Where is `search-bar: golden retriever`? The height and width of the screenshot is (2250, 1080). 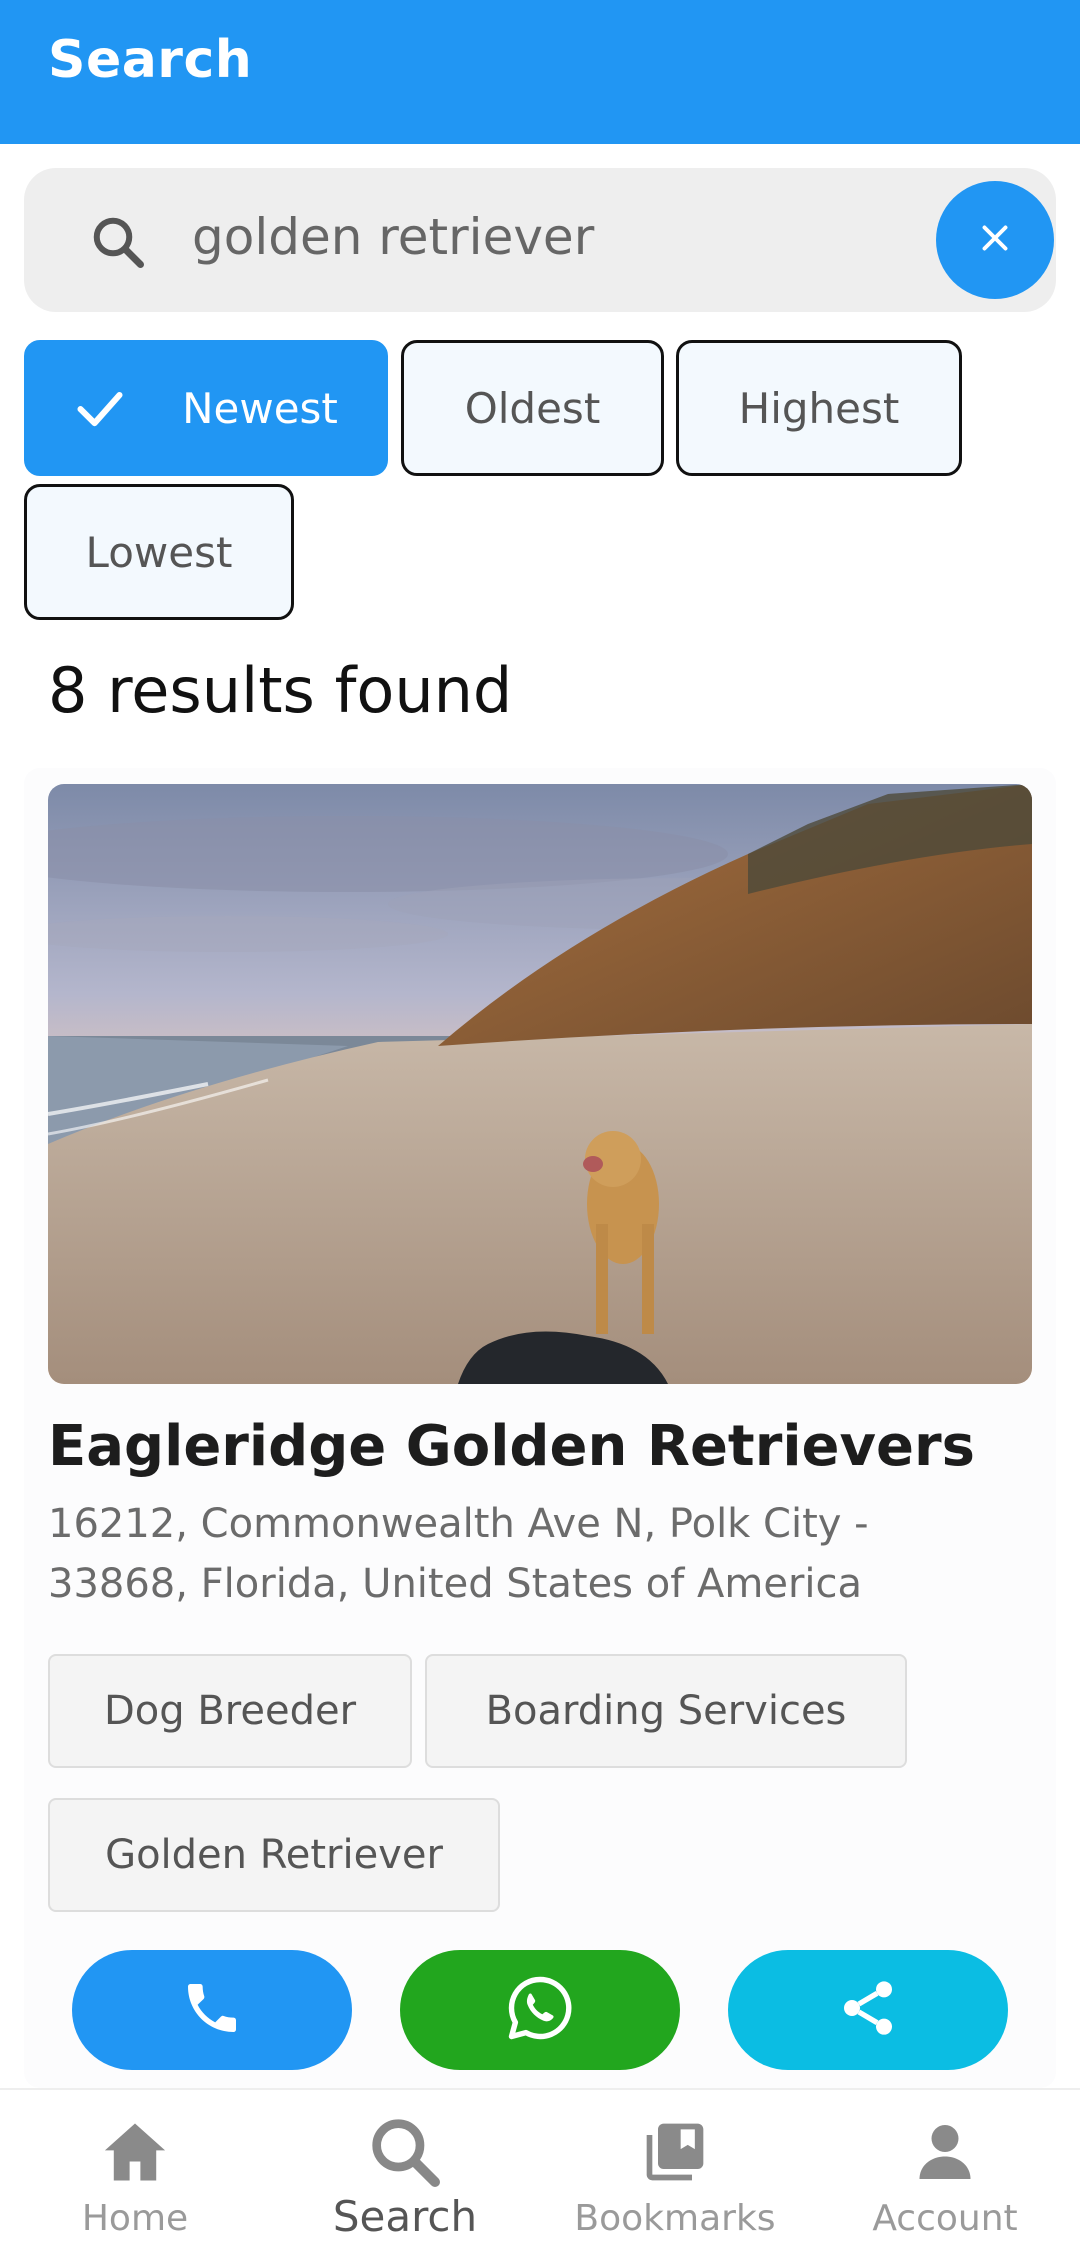 search-bar: golden retriever is located at coordinates (540, 240).